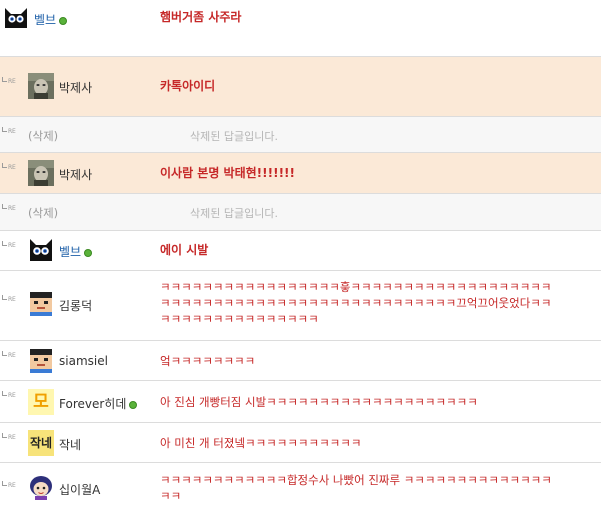 This screenshot has height=513, width=601. Describe the element at coordinates (188, 86) in the screenshot. I see `comment-text: 카톡아이디` at that location.